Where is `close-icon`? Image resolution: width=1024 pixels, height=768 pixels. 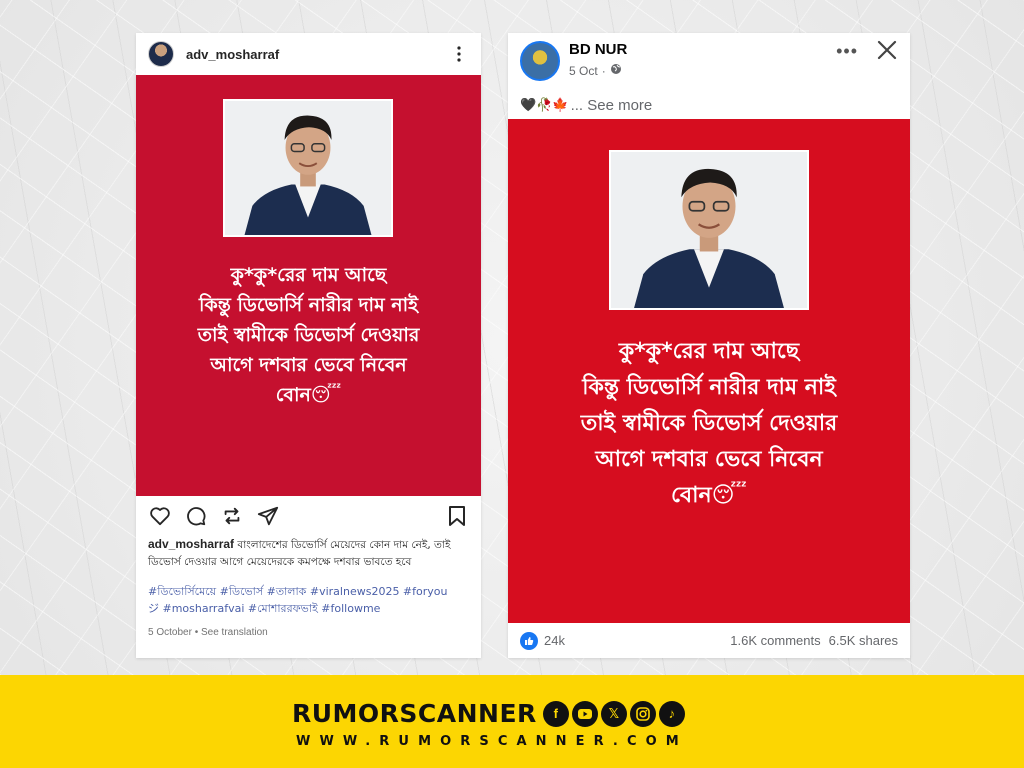 close-icon is located at coordinates (887, 50).